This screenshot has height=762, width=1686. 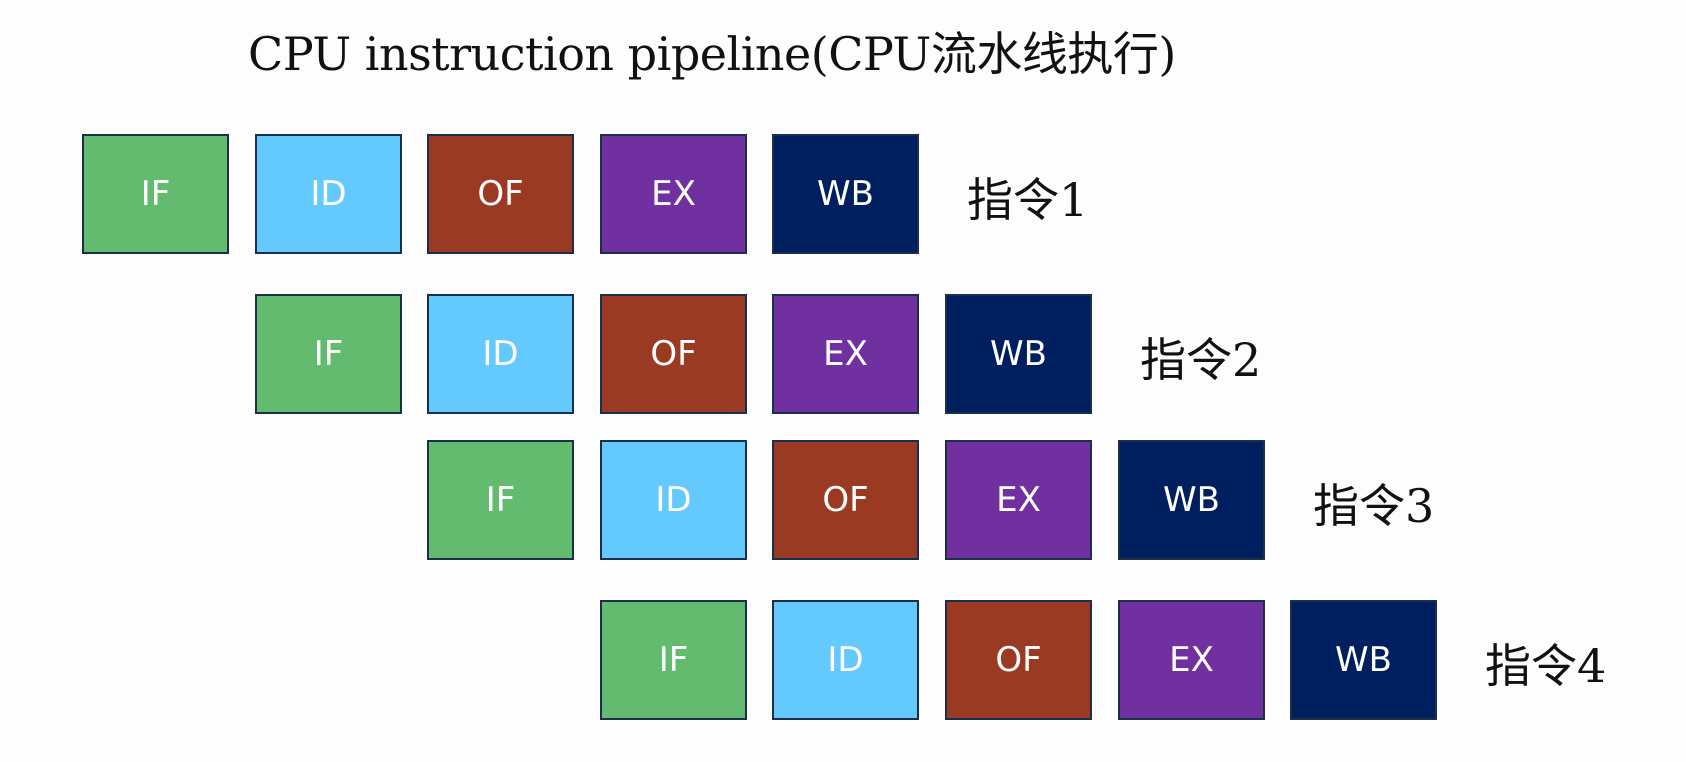 I want to click on instruction-label-1: 指令1, so click(x=1028, y=200).